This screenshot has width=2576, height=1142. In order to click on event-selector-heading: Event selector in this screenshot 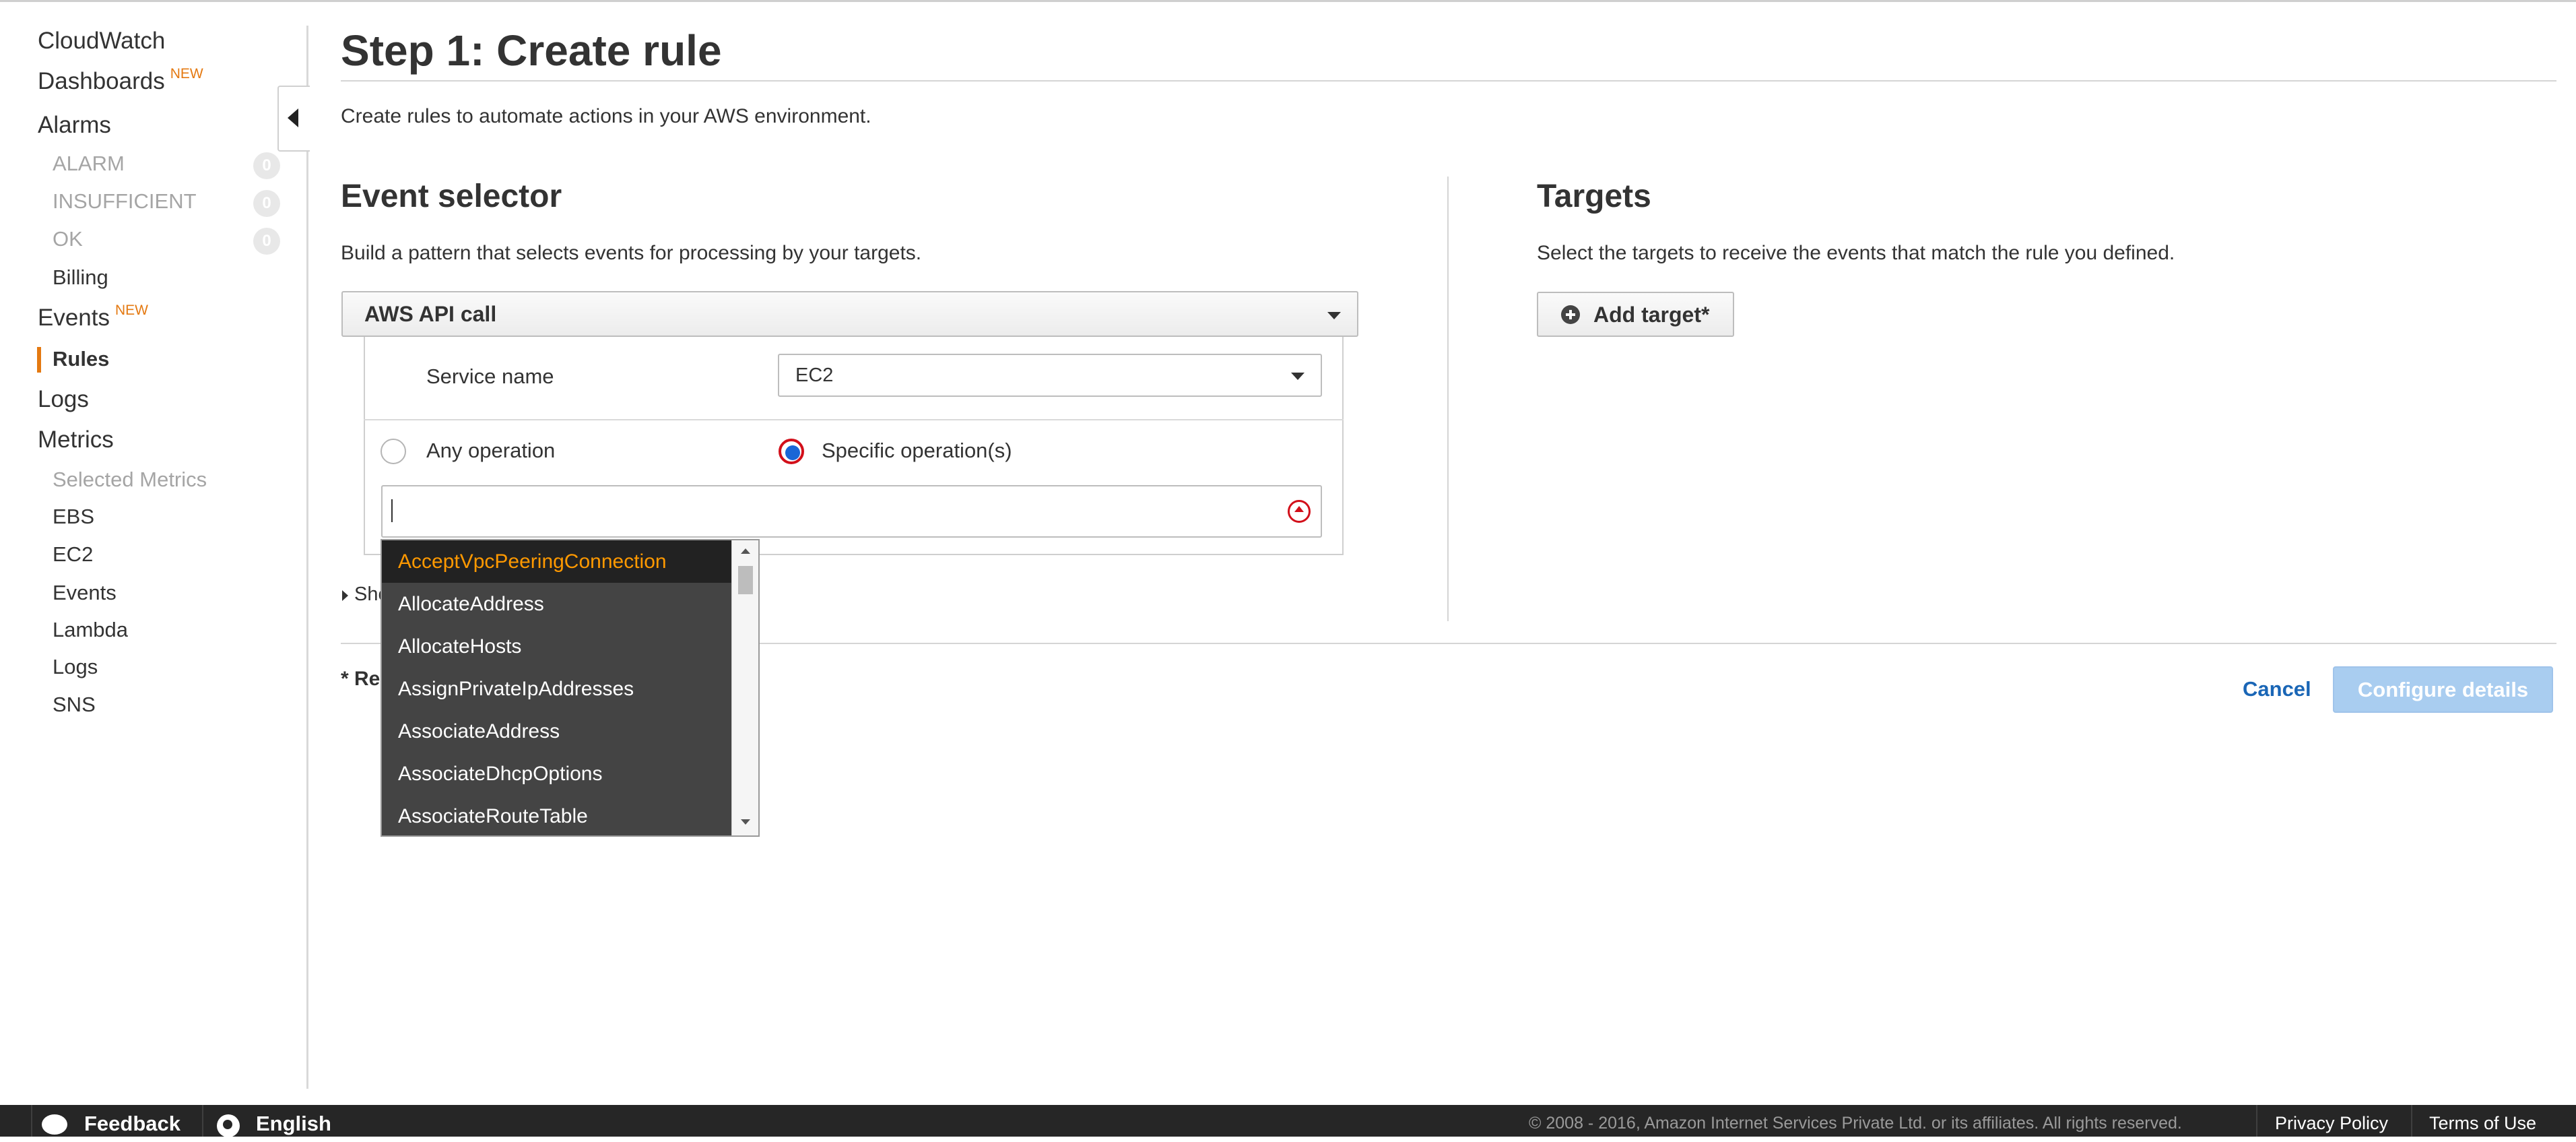, I will do `click(451, 196)`.